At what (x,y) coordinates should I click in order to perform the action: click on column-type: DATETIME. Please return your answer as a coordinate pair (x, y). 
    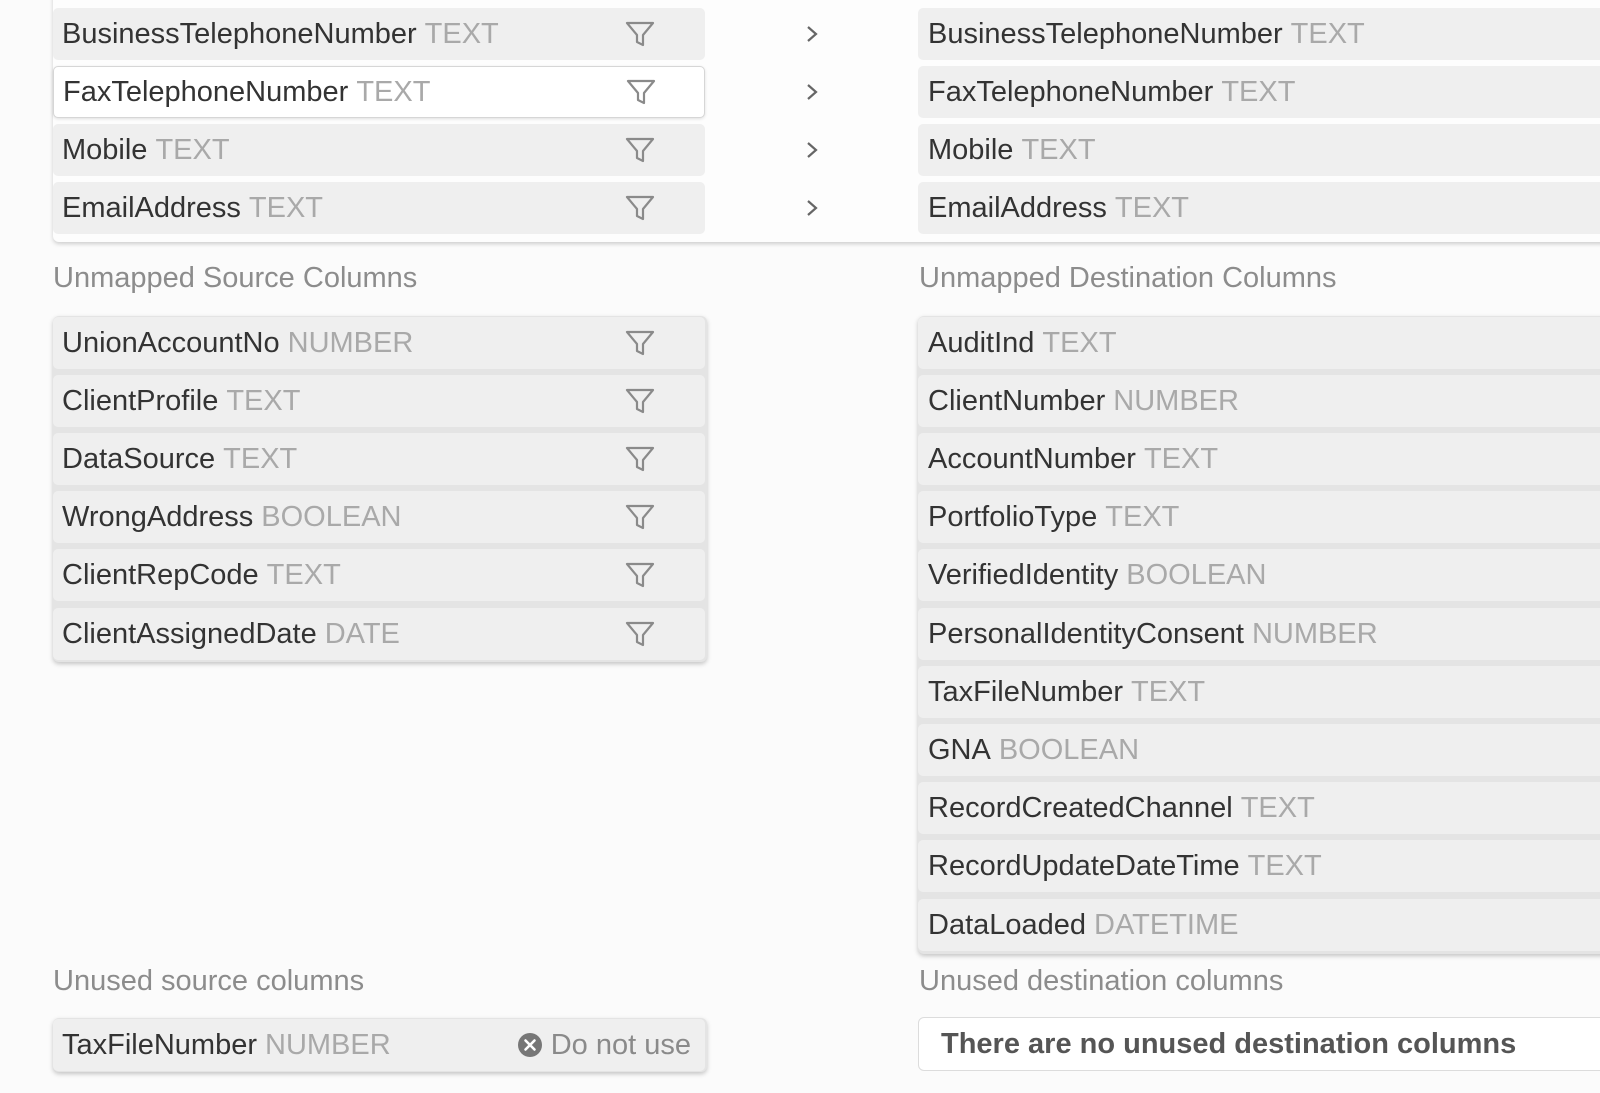
    Looking at the image, I should click on (1166, 924).